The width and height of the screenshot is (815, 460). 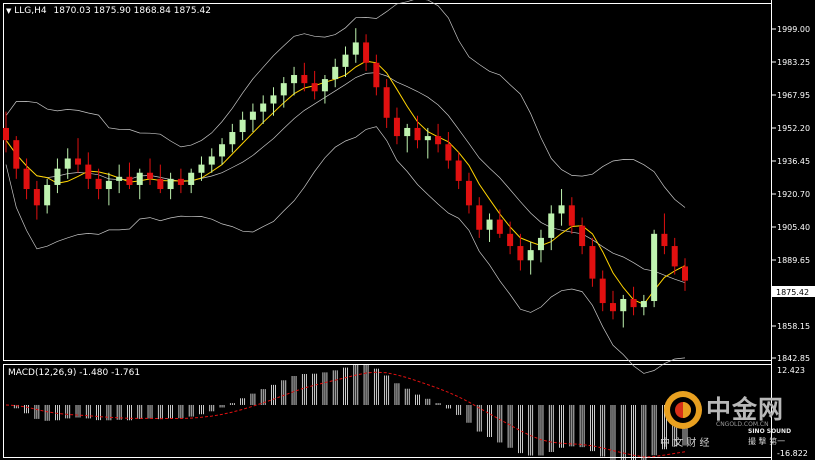 What do you see at coordinates (793, 62) in the screenshot?
I see `price-tick: 1983.25` at bounding box center [793, 62].